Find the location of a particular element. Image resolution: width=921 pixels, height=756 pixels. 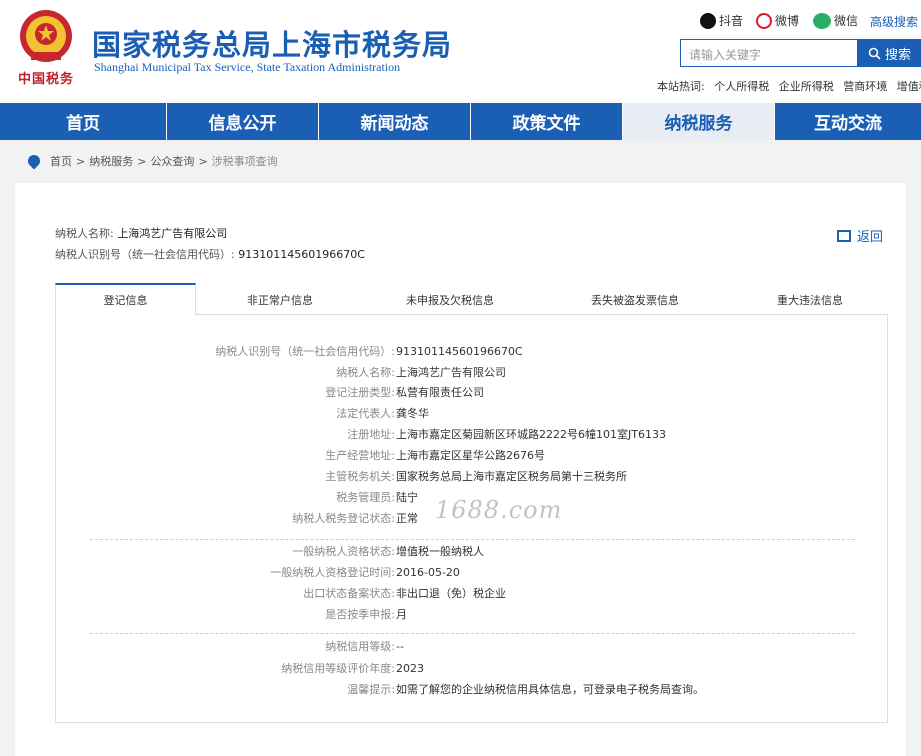

back-label: 返回 is located at coordinates (870, 237).